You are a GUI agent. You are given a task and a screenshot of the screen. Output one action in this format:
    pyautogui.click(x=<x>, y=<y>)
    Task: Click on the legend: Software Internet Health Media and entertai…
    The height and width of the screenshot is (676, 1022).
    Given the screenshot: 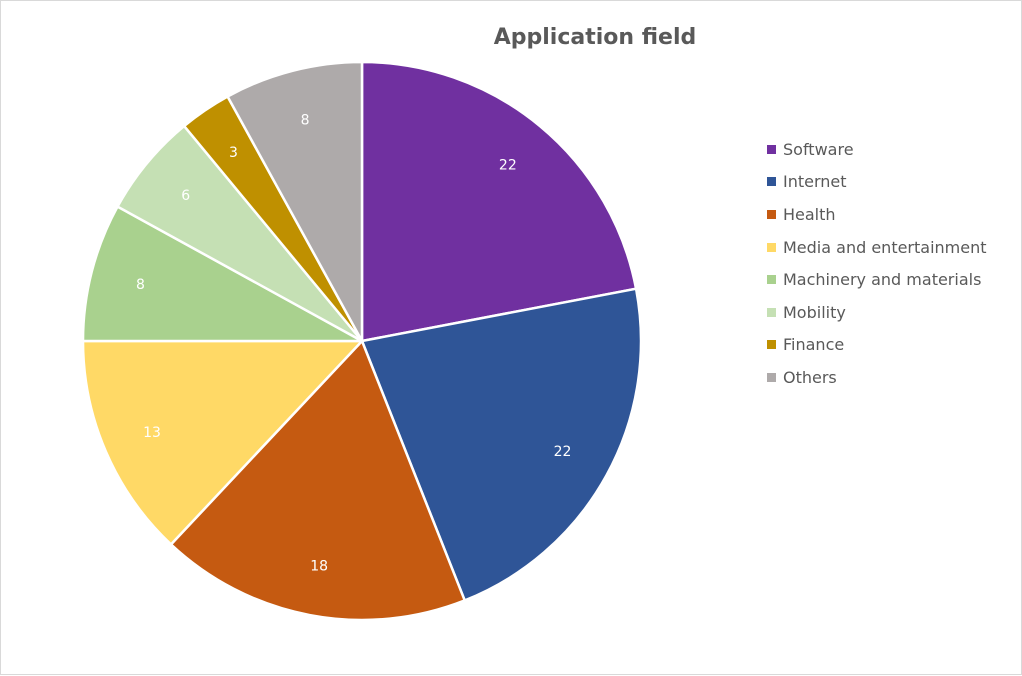 What is the action you would take?
    pyautogui.click(x=877, y=263)
    